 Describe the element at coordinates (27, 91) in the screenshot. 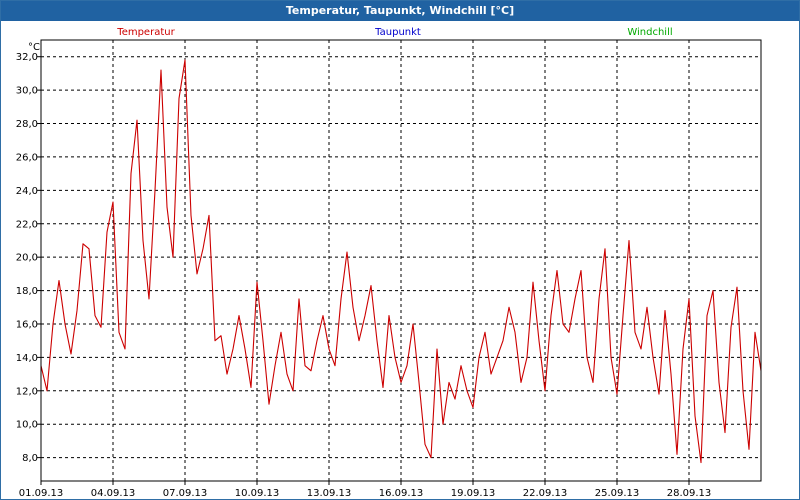

I see `y-tick-label: 30,0` at that location.